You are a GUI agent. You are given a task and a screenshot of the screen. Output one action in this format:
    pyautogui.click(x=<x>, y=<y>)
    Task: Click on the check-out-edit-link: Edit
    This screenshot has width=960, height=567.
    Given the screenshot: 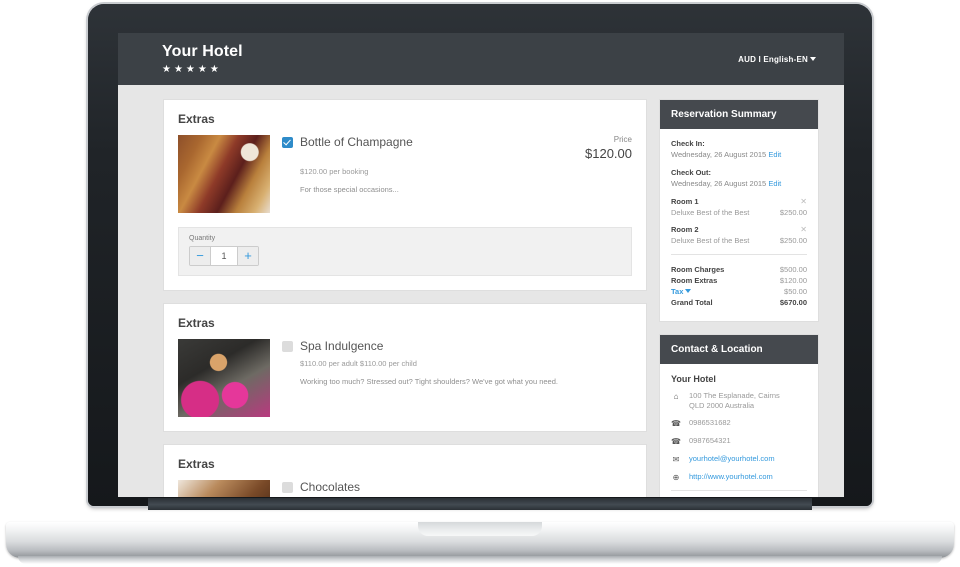 What is the action you would take?
    pyautogui.click(x=774, y=183)
    